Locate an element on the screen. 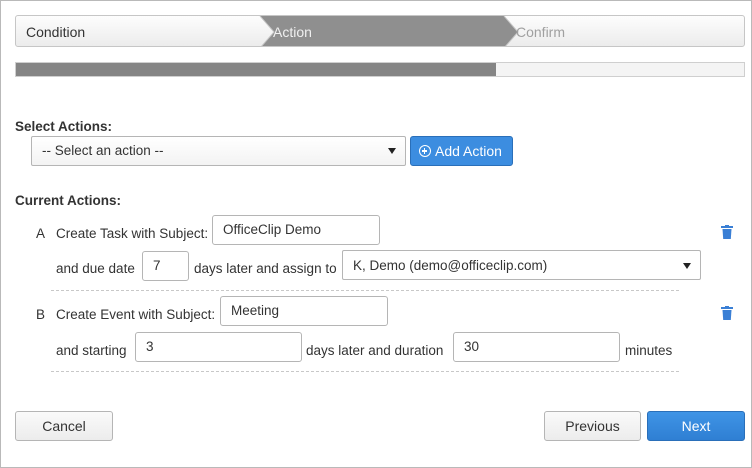 This screenshot has height=468, width=752. action-letter: B is located at coordinates (41, 314).